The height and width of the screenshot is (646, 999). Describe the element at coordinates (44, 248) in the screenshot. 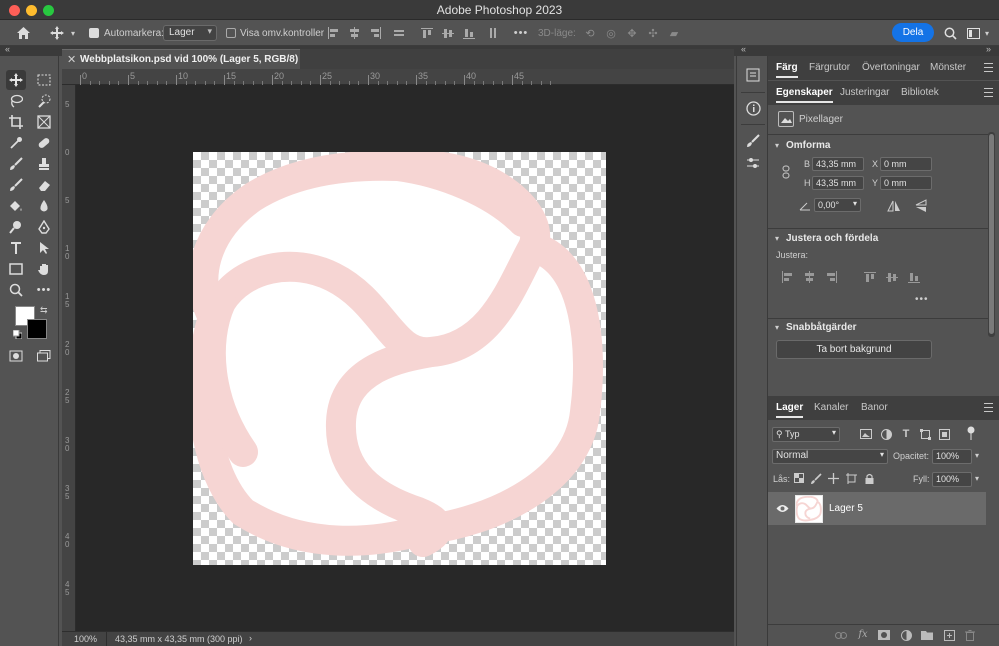

I see `path-selection-tool-icon` at that location.